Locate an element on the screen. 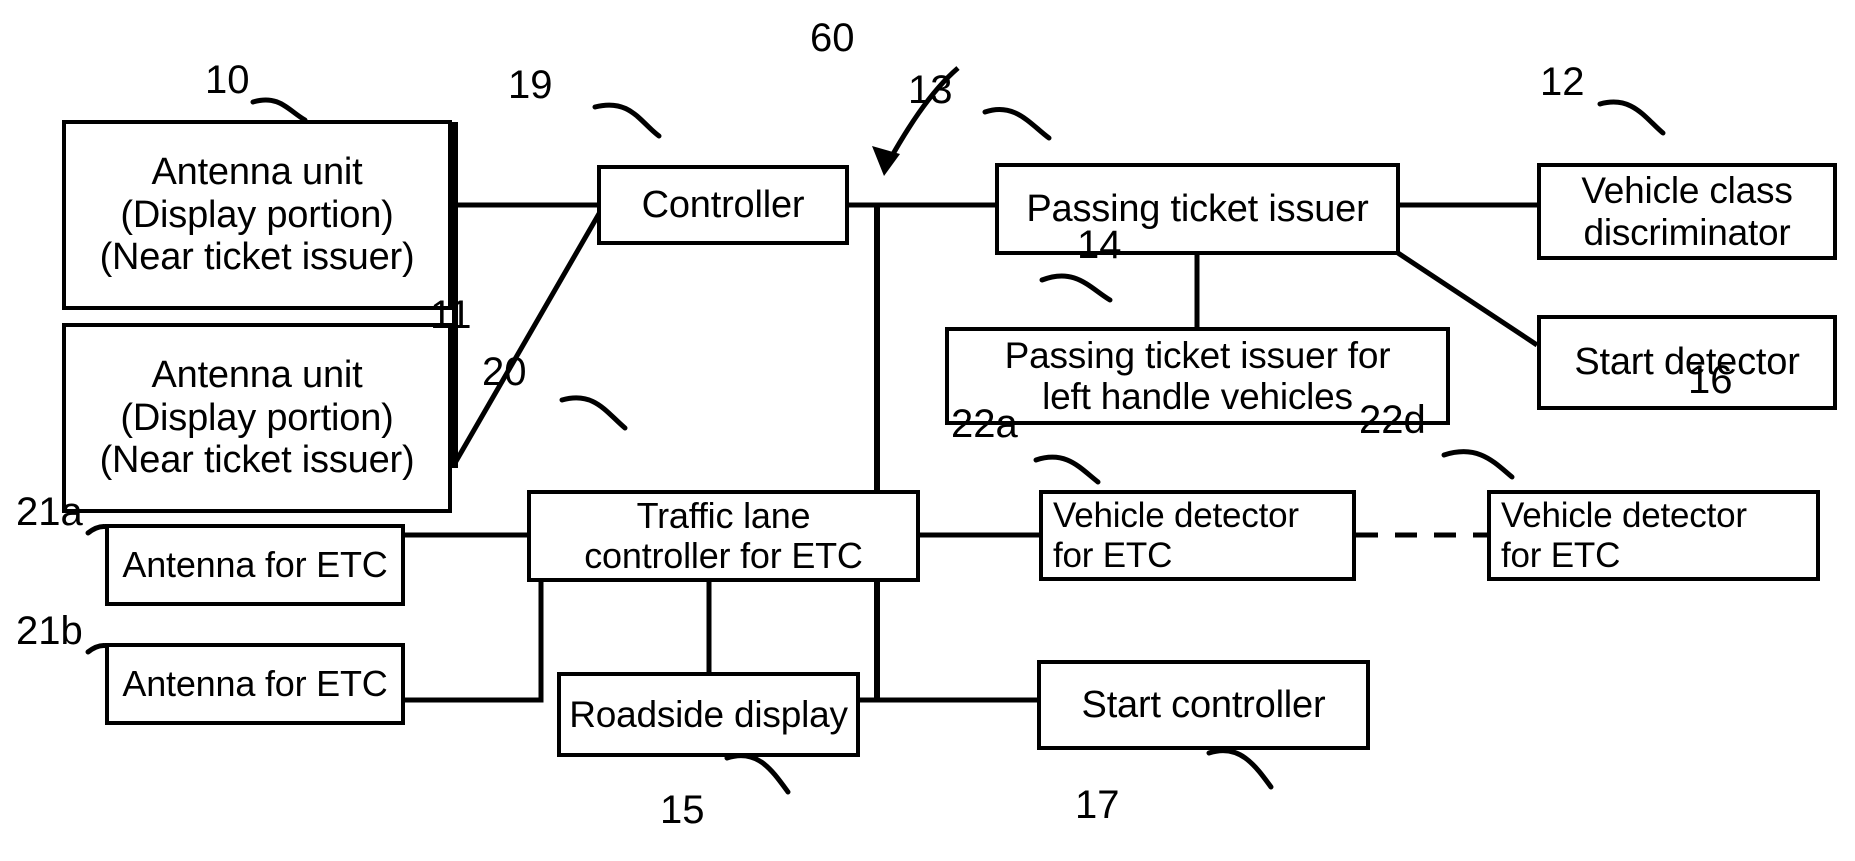 This screenshot has width=1855, height=861. node-start-detector: Start detector is located at coordinates (1687, 362).